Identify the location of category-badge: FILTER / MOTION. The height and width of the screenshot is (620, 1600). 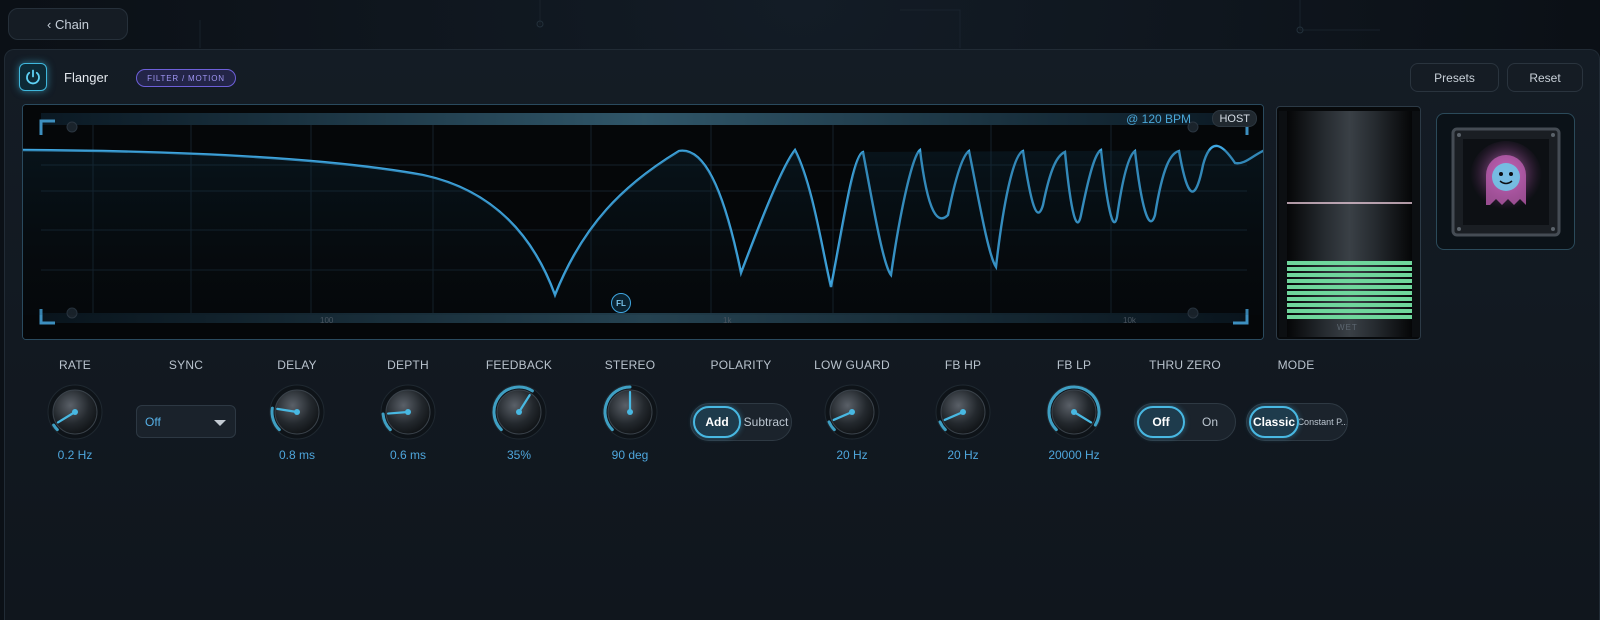
(186, 78).